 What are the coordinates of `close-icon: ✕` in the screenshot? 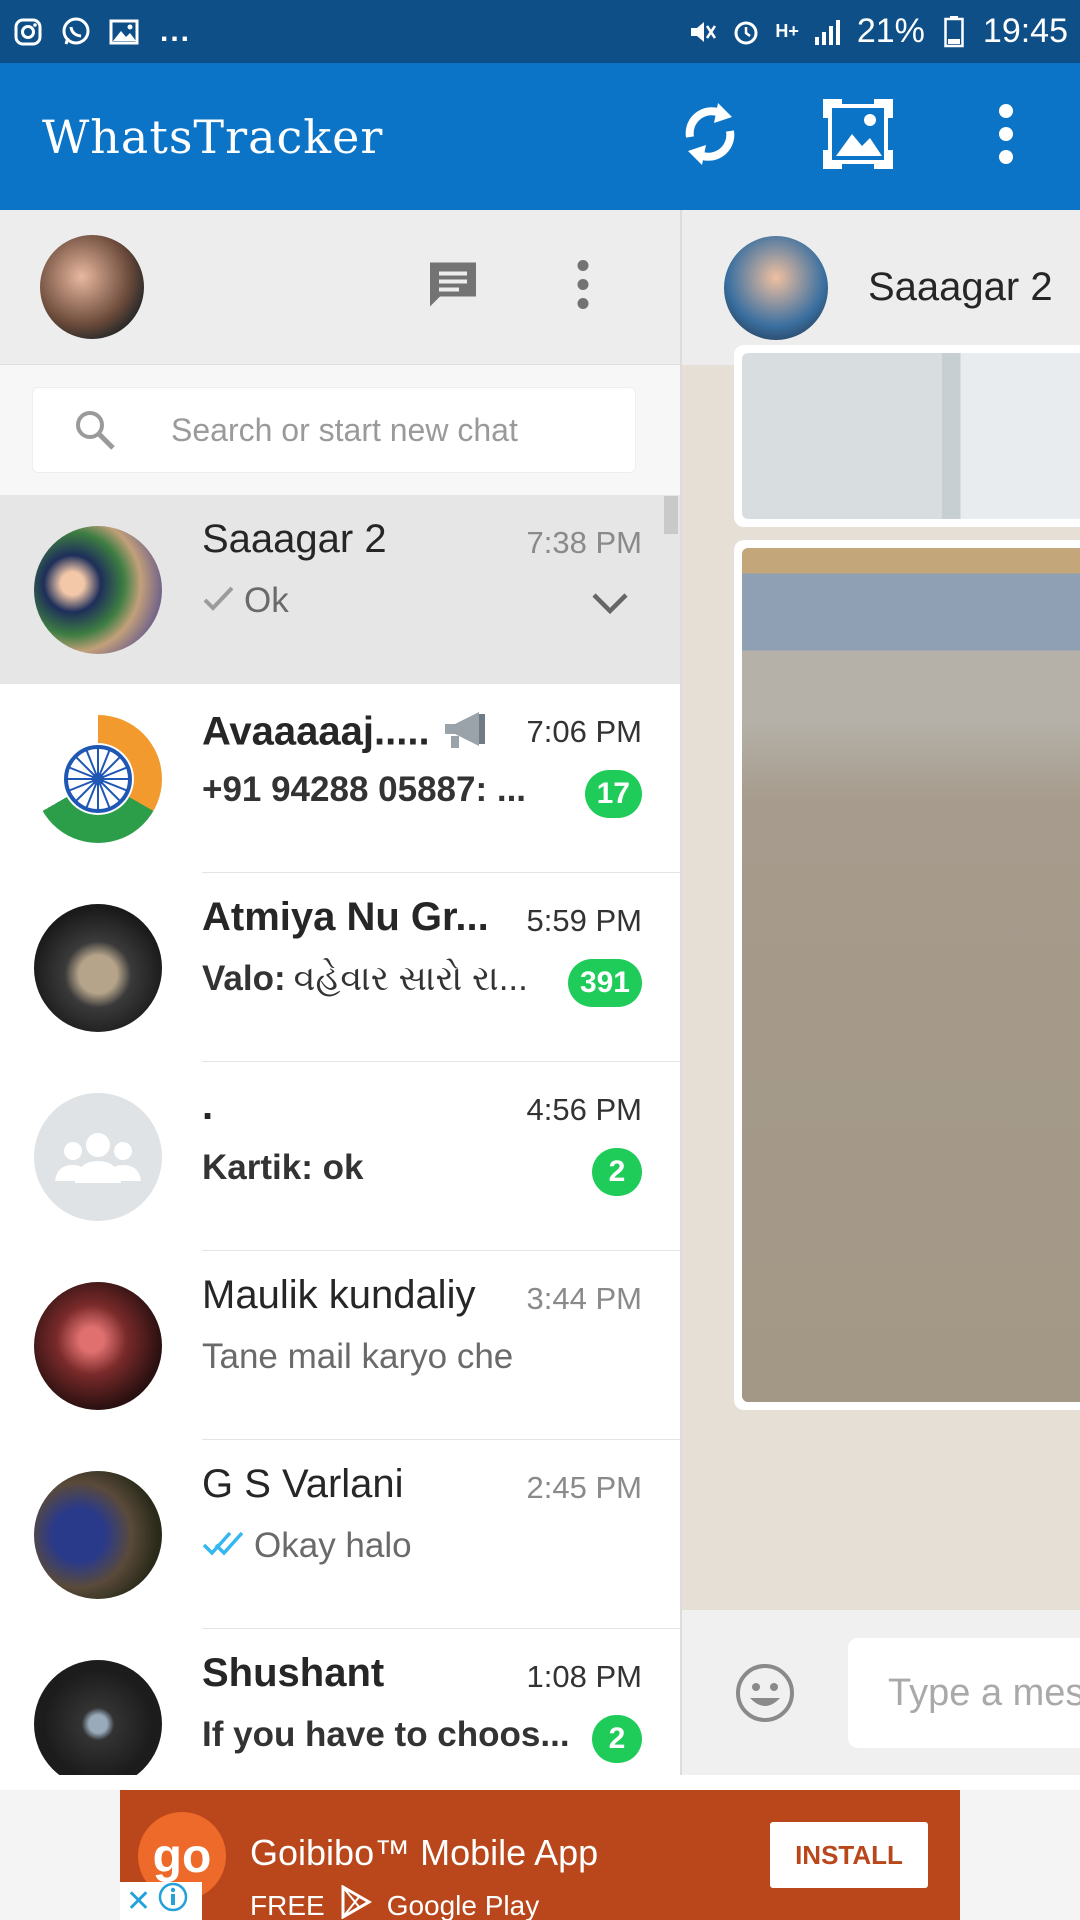 It's located at (138, 1901).